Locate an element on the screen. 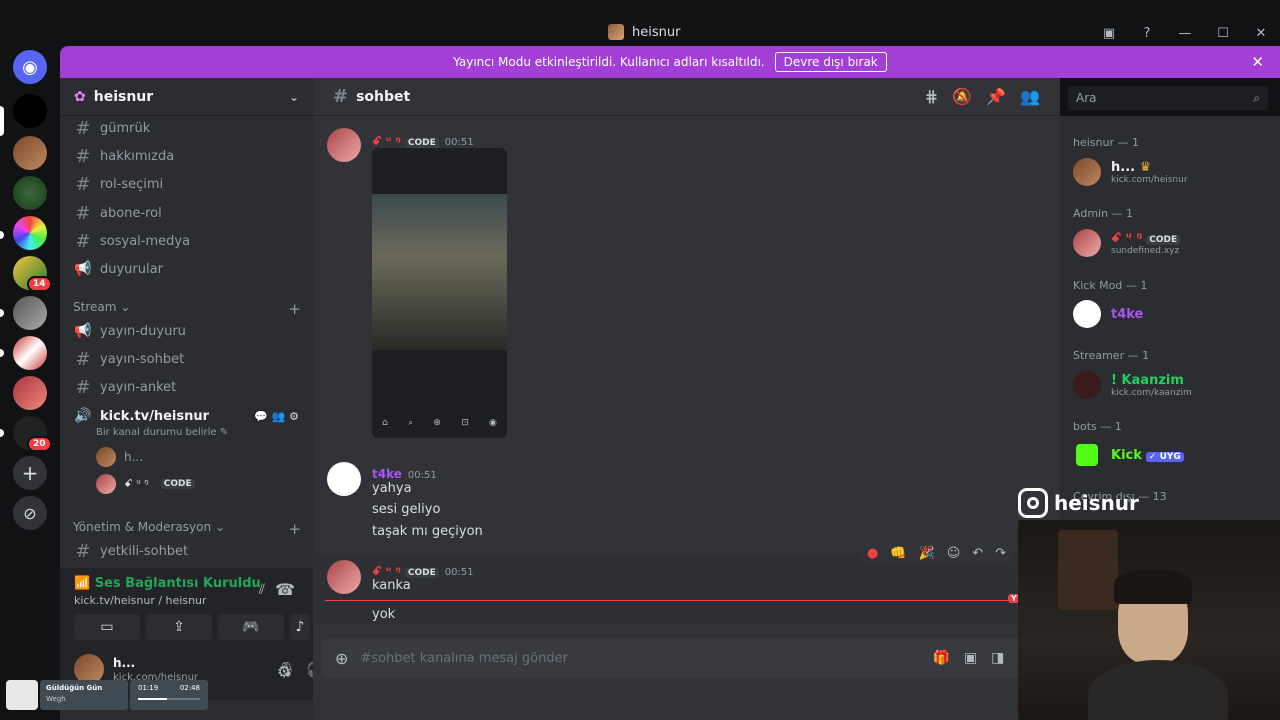 The image size is (1280, 720). instagram-overlay: heisnur is located at coordinates (1078, 503).